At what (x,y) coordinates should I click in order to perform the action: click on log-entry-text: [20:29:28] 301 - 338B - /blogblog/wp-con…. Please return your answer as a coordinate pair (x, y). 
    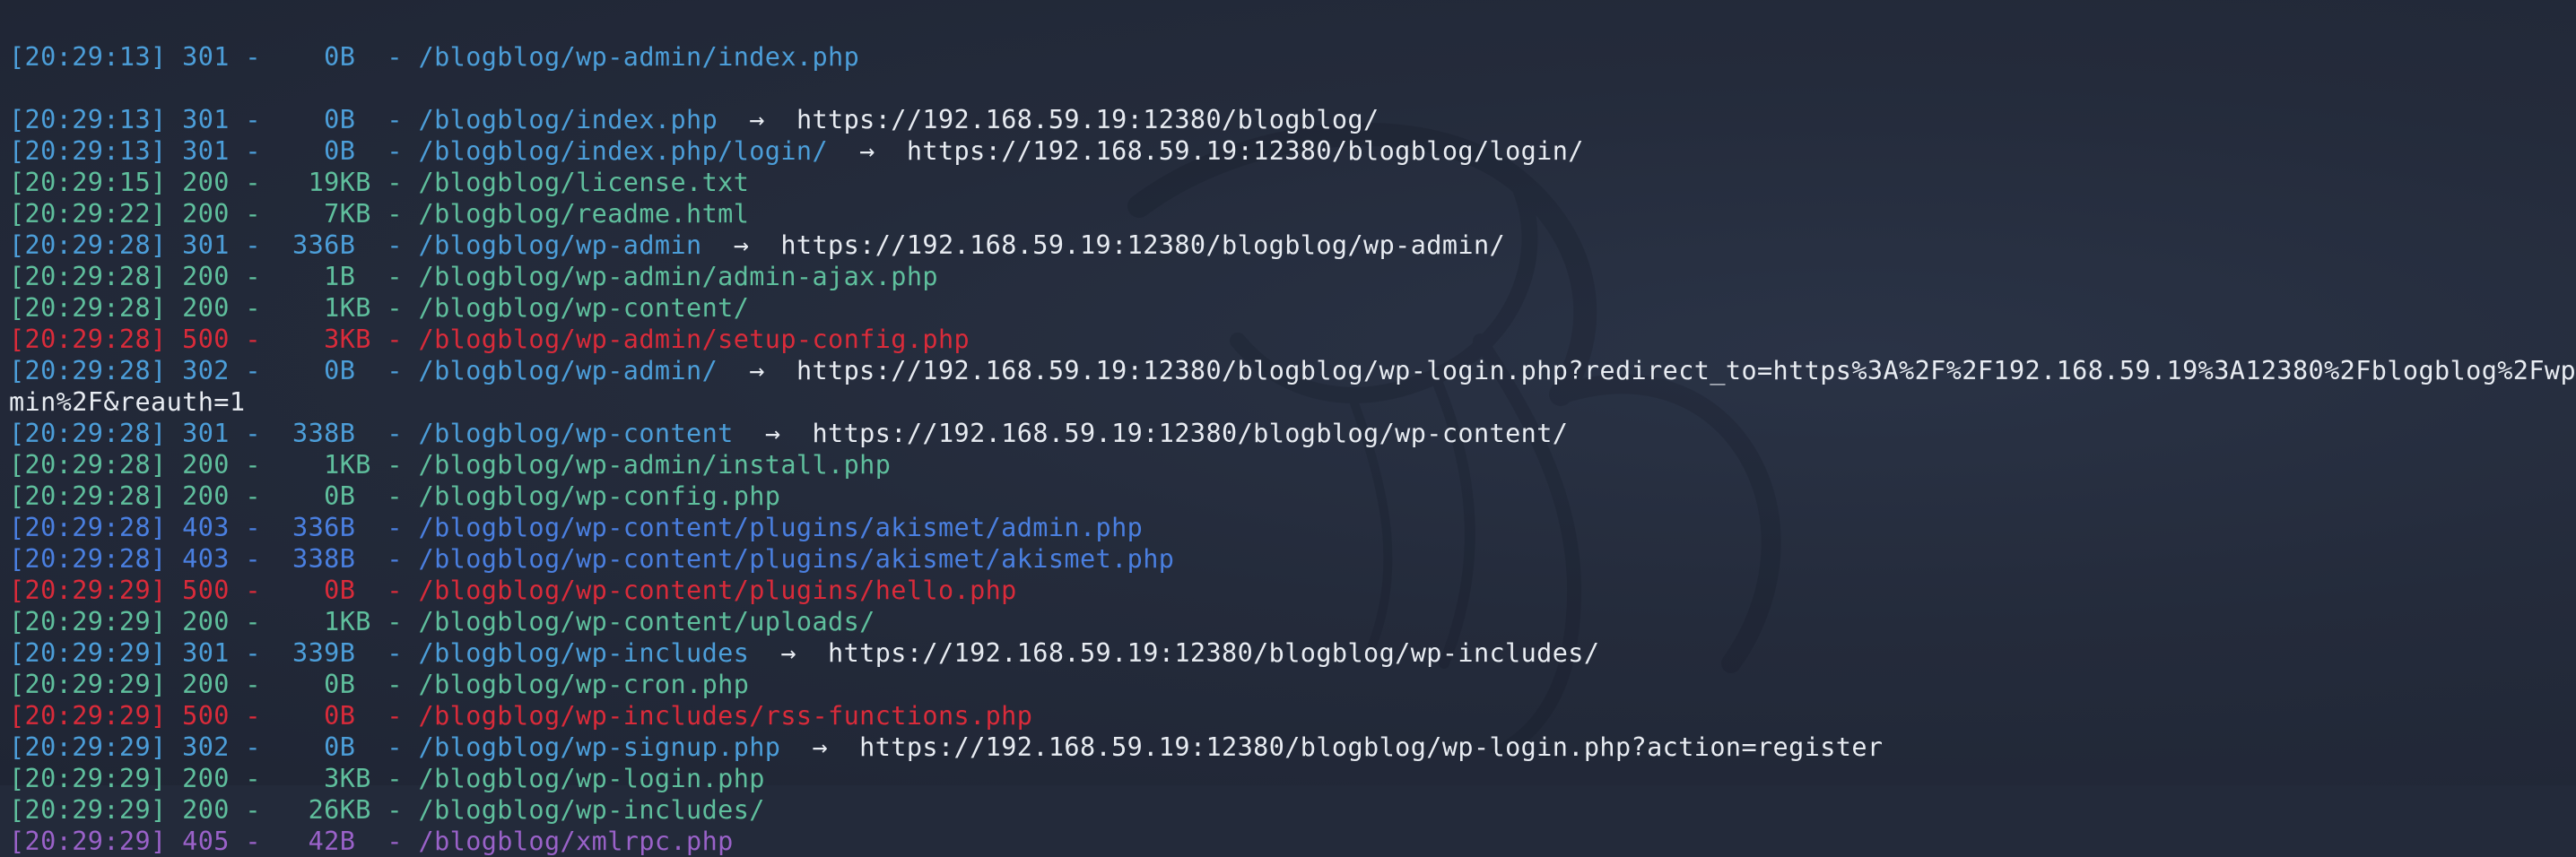
    Looking at the image, I should click on (371, 434).